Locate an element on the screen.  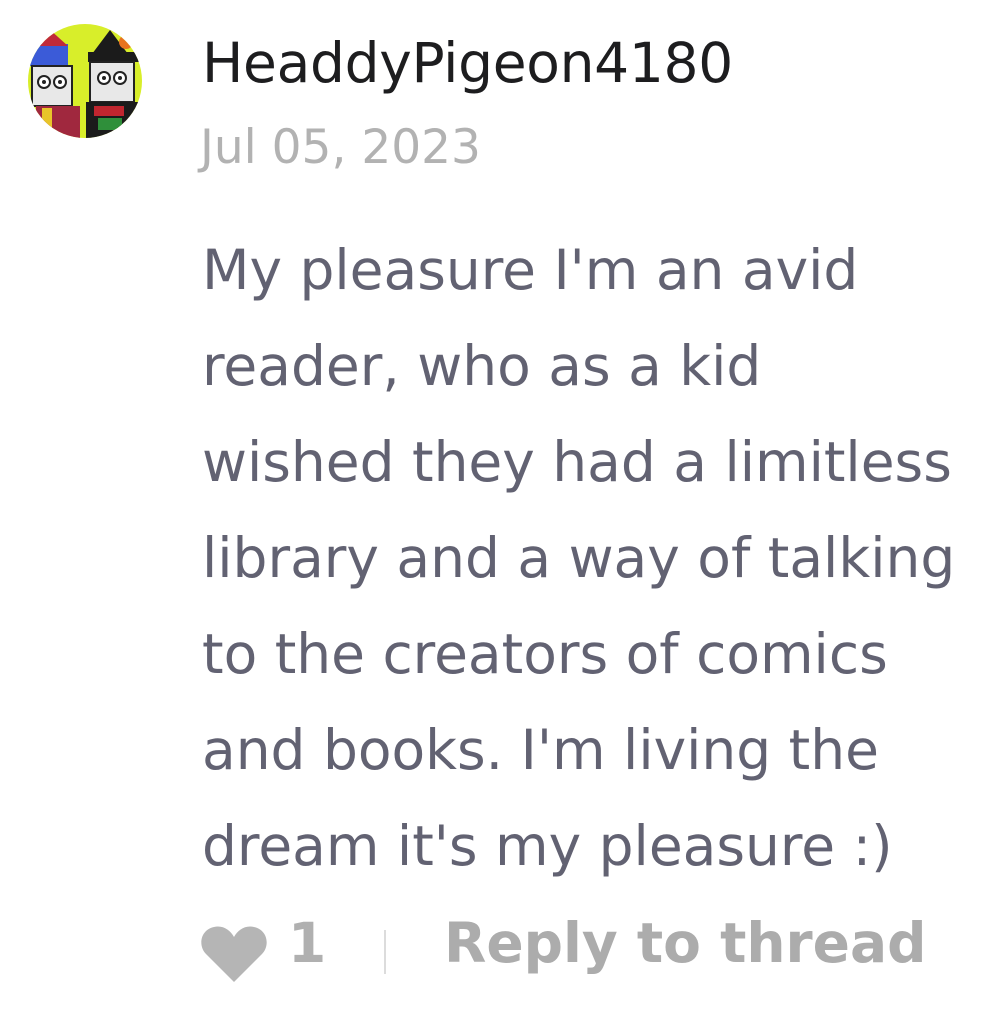
reply-to-thread-button: Reply to thread is located at coordinates (685, 943).